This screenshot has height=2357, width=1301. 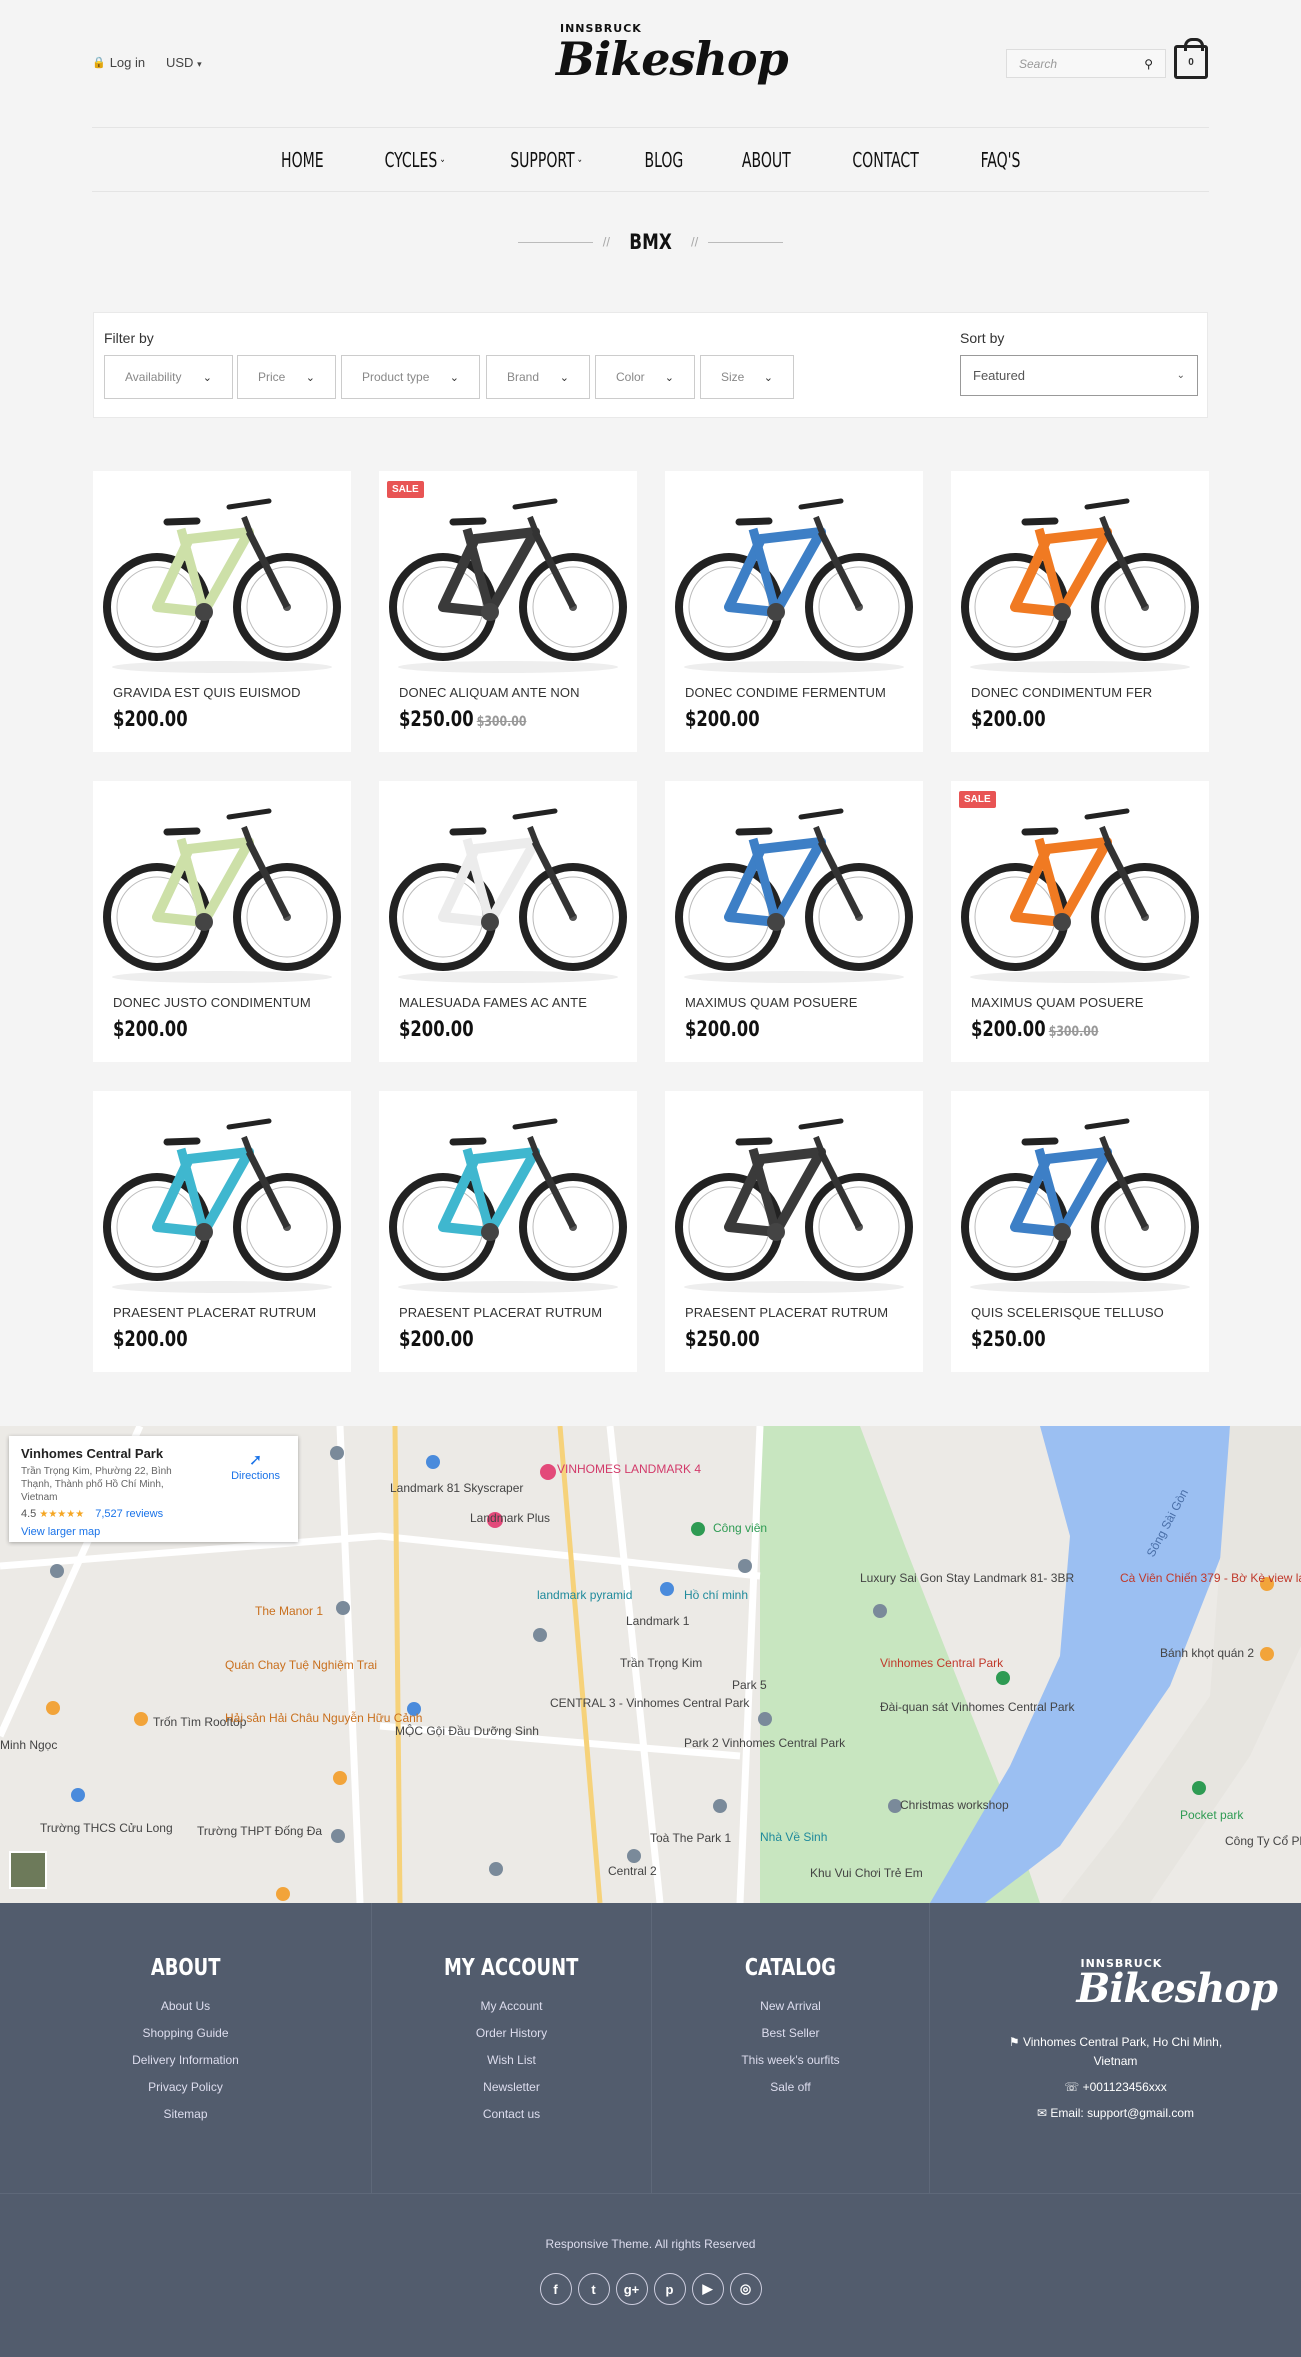 I want to click on nav-item-support: SUPPORT ⌄, so click(x=546, y=160).